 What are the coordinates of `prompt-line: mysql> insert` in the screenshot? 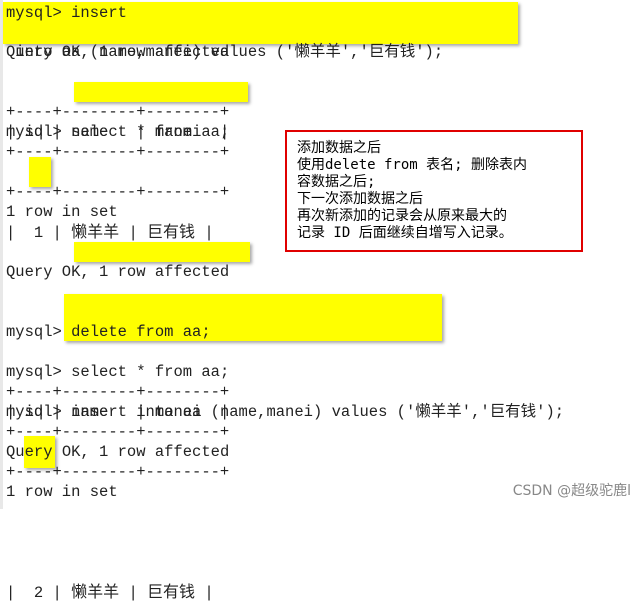 It's located at (324, 13).